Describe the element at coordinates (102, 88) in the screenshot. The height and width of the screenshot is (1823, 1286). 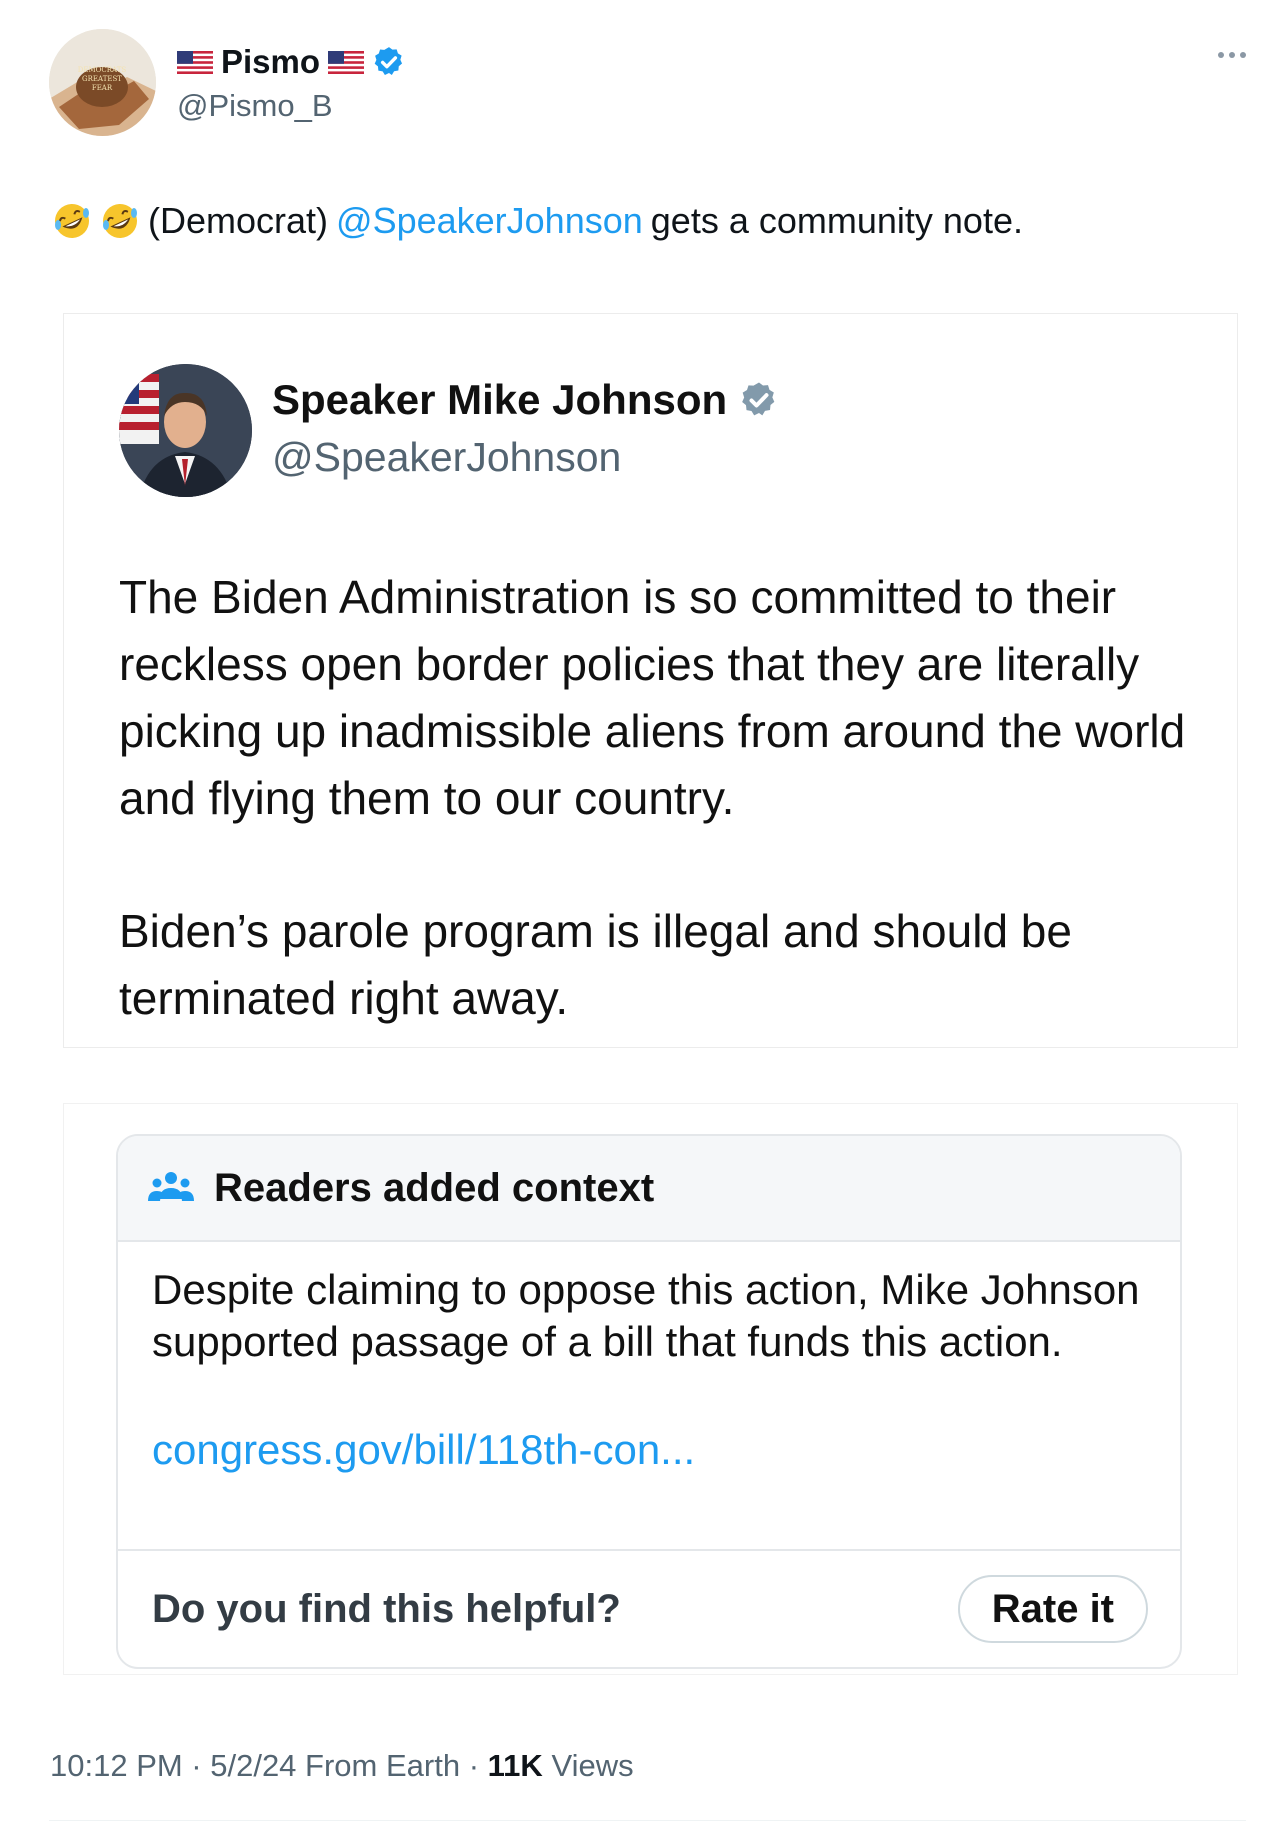
I see `avatar-caption-3: FEAR` at that location.